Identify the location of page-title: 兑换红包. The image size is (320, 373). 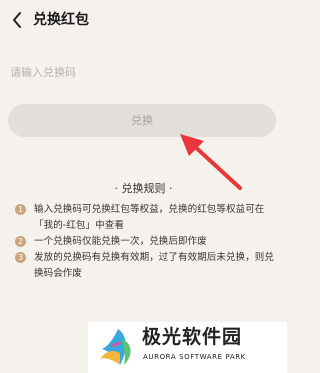
(61, 20).